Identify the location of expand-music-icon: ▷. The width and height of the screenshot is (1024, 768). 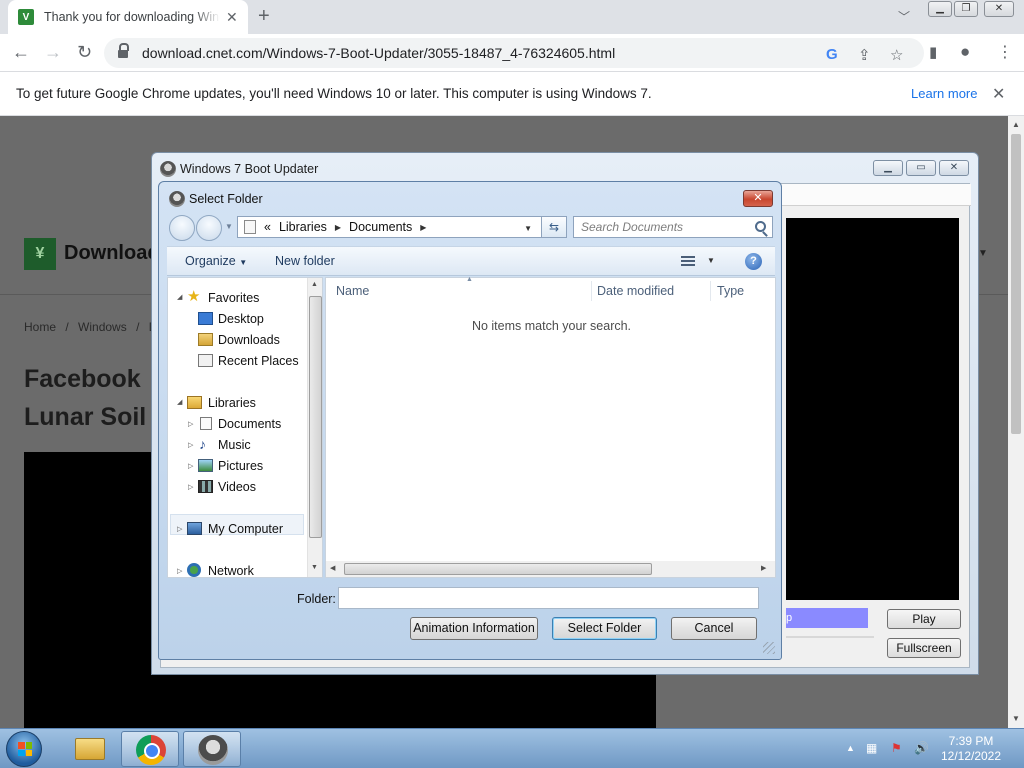
(190, 445).